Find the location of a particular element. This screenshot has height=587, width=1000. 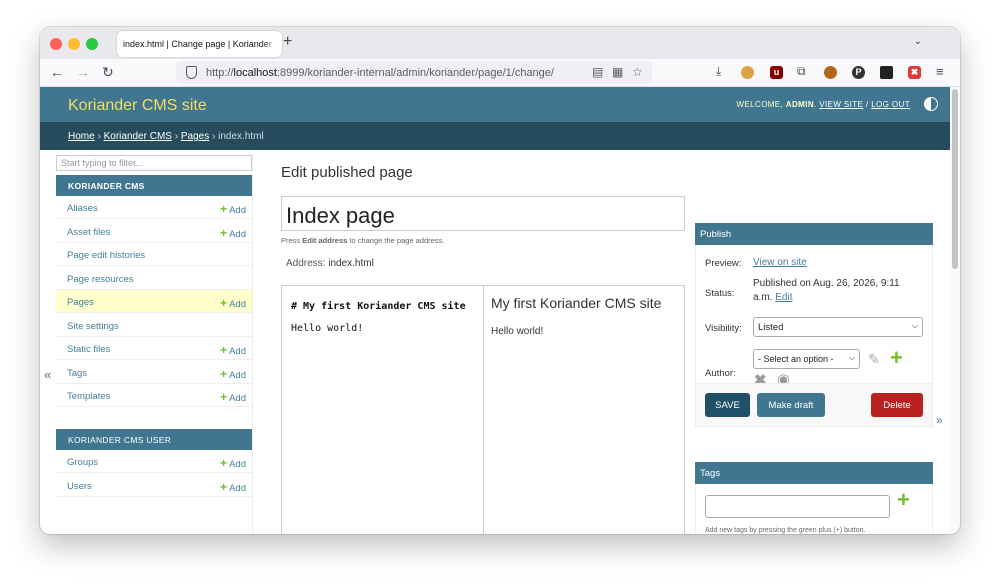

url-prefix: http:// is located at coordinates (220, 73).